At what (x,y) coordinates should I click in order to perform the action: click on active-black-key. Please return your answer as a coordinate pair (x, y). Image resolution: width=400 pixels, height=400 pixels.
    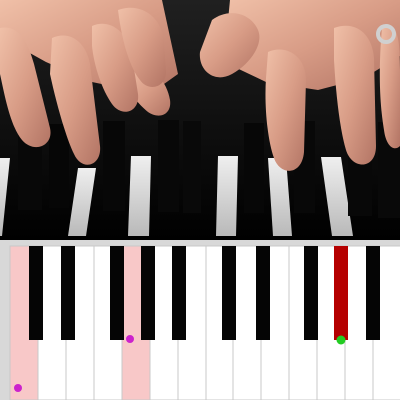
    Looking at the image, I should click on (341, 293).